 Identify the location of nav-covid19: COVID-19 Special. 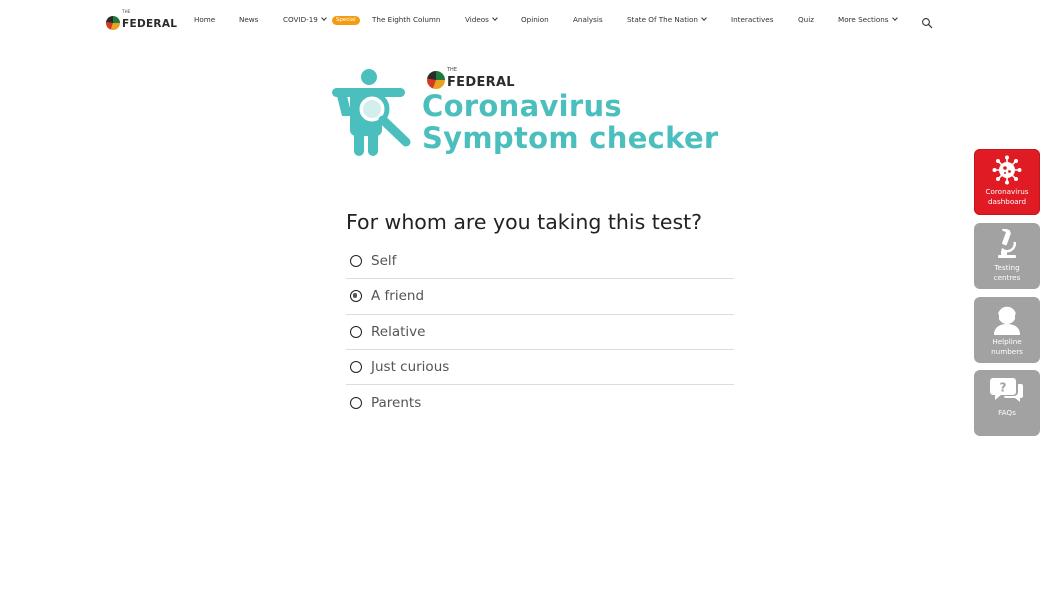
(321, 20).